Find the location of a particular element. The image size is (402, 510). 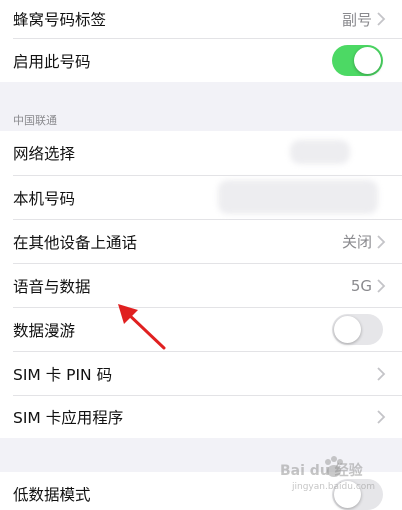

watermark-url: jingyan.baidu.com is located at coordinates (334, 487).